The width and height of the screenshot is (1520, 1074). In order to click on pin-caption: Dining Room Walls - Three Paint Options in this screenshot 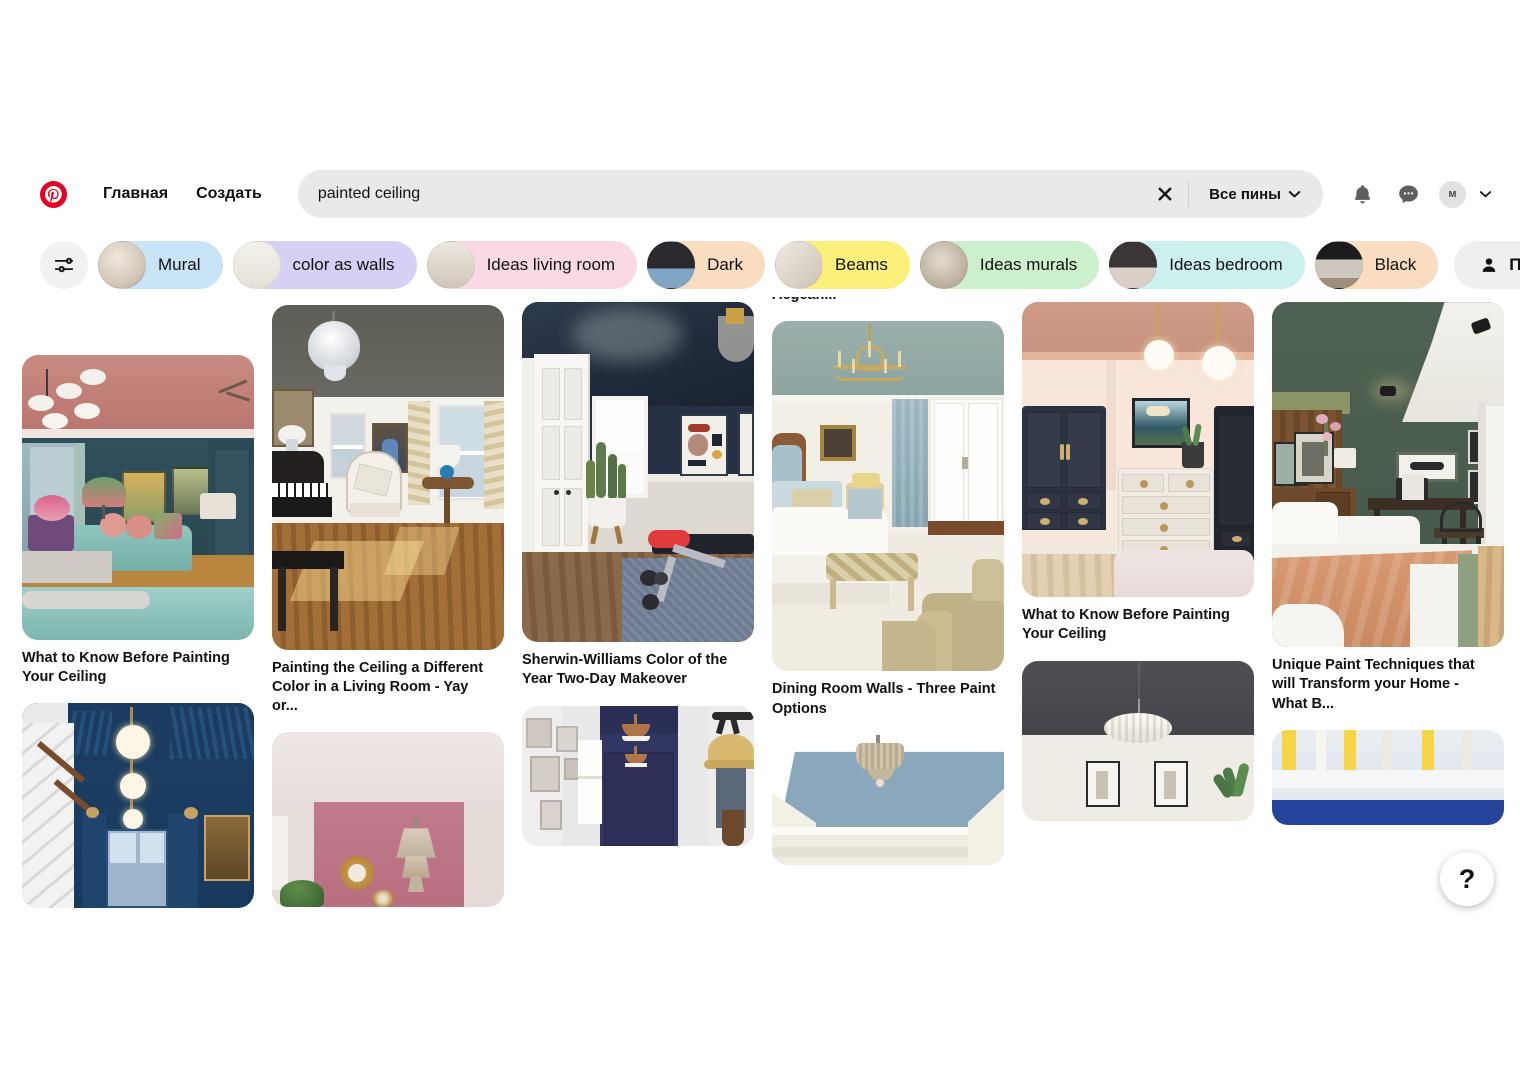, I will do `click(888, 699)`.